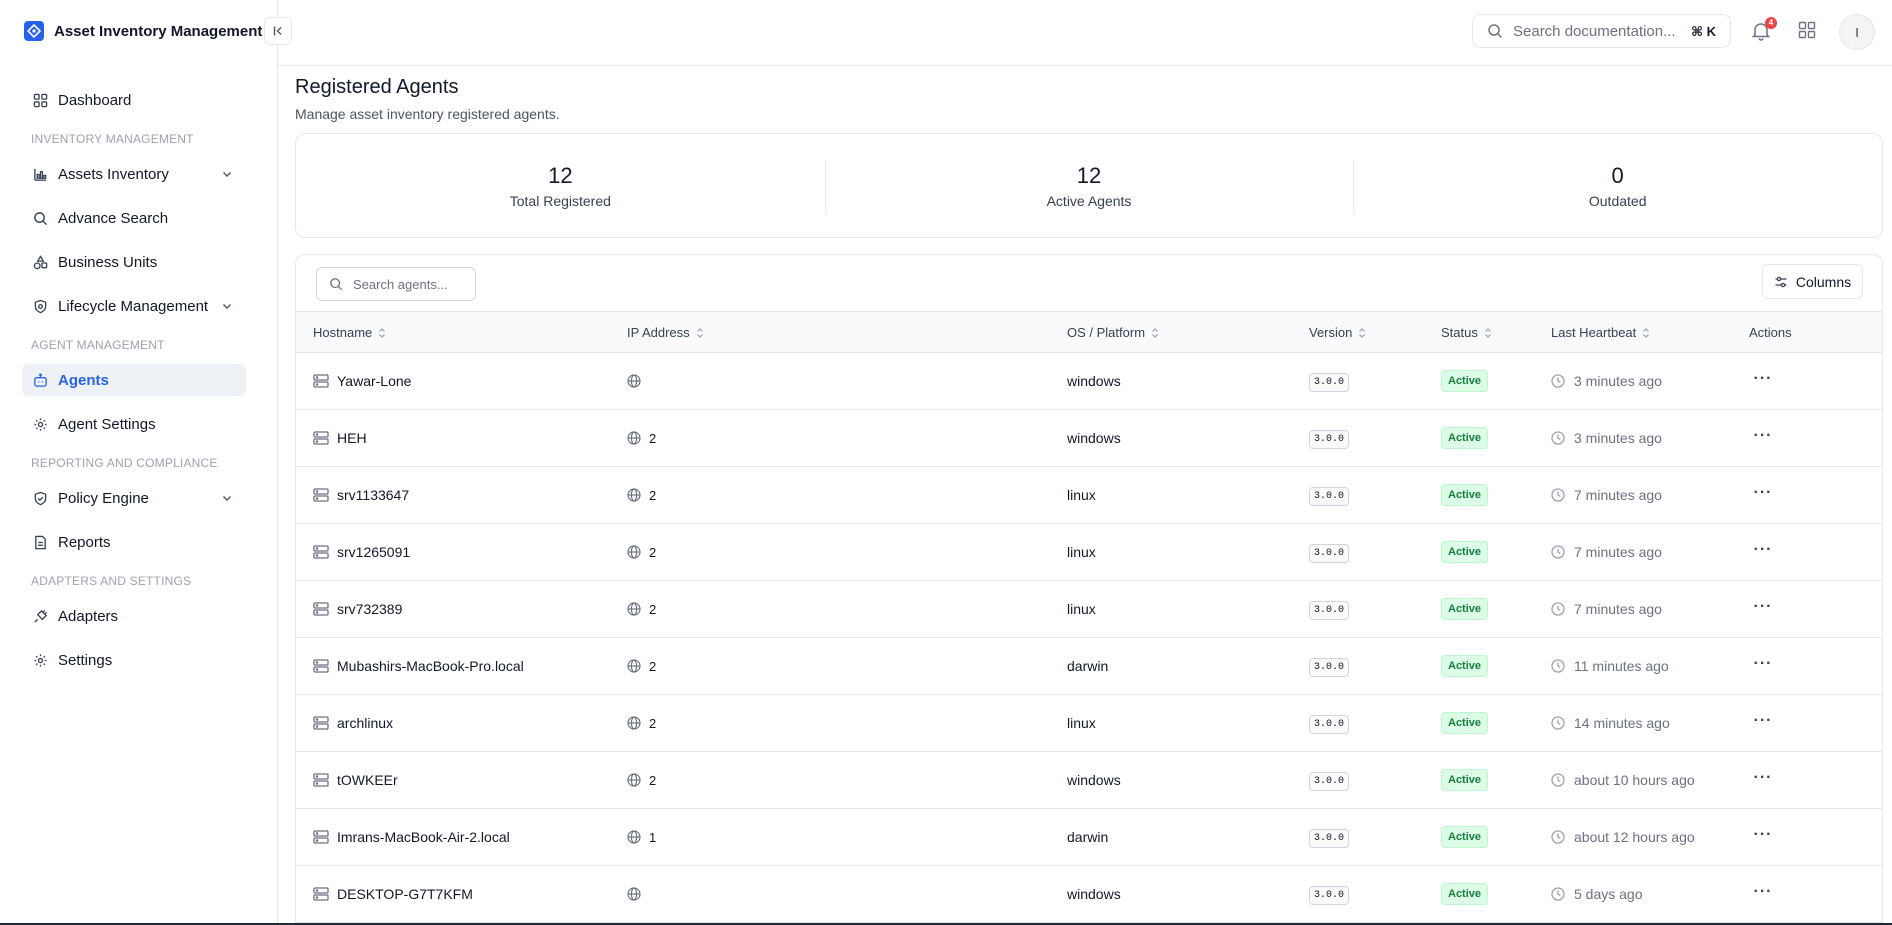  I want to click on column-ip-address: IP Address, so click(847, 332).